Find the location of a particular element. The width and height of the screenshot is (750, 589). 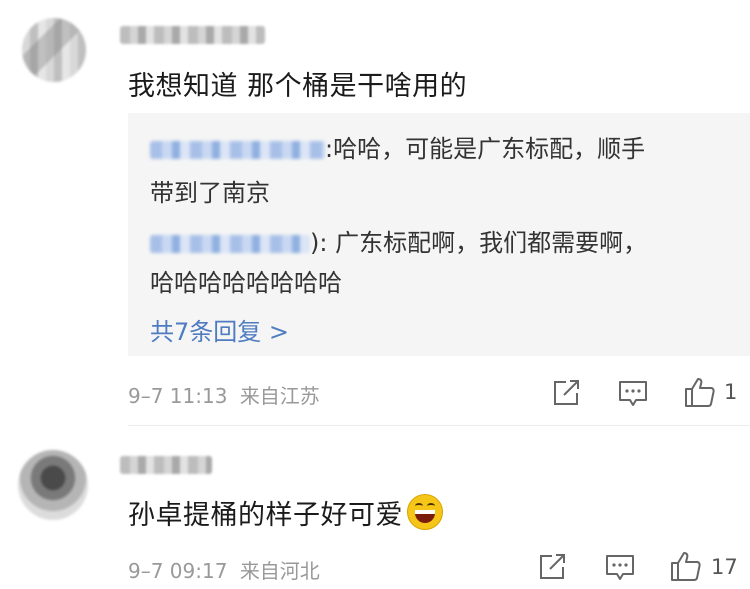

reply-text-line: 广东标配啊，我们都需要啊， is located at coordinates (491, 243).